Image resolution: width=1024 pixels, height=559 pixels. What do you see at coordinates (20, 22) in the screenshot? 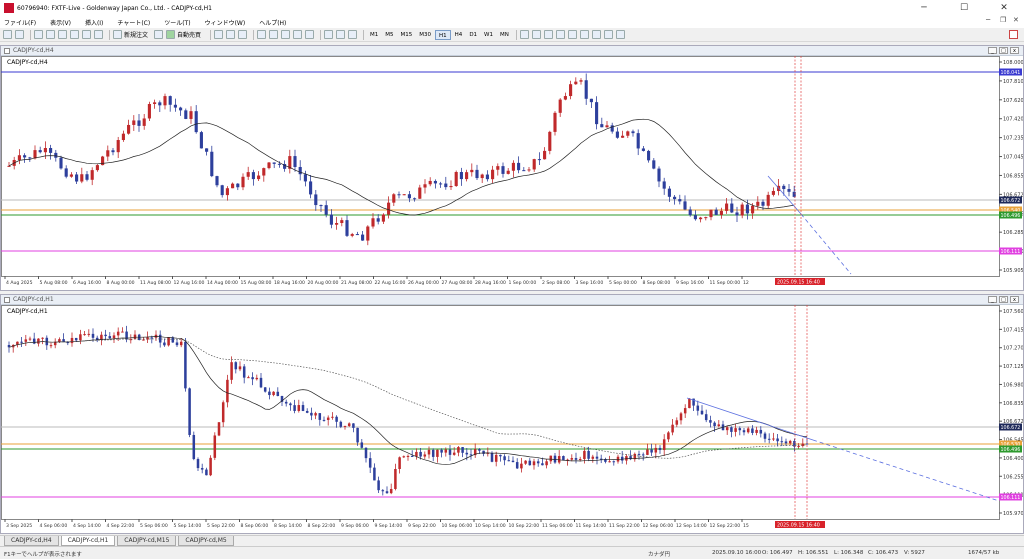
I see `menu-file: ファイル(F)` at bounding box center [20, 22].